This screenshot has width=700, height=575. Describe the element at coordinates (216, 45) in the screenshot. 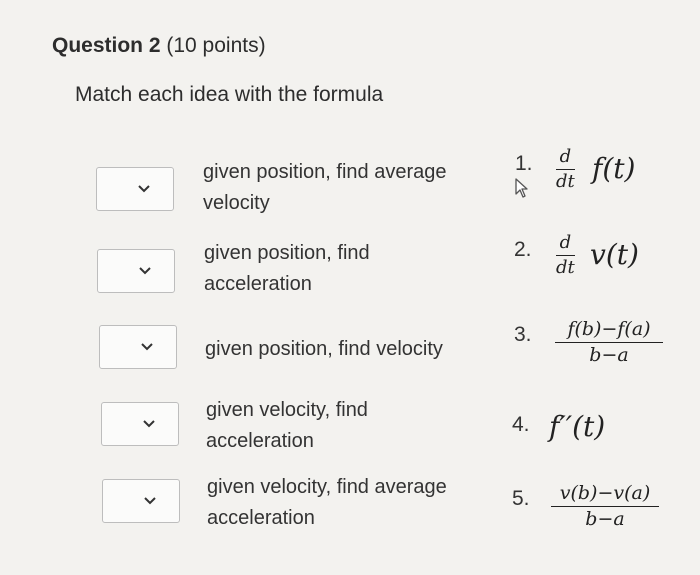

I see `question-points: (10 points)` at that location.